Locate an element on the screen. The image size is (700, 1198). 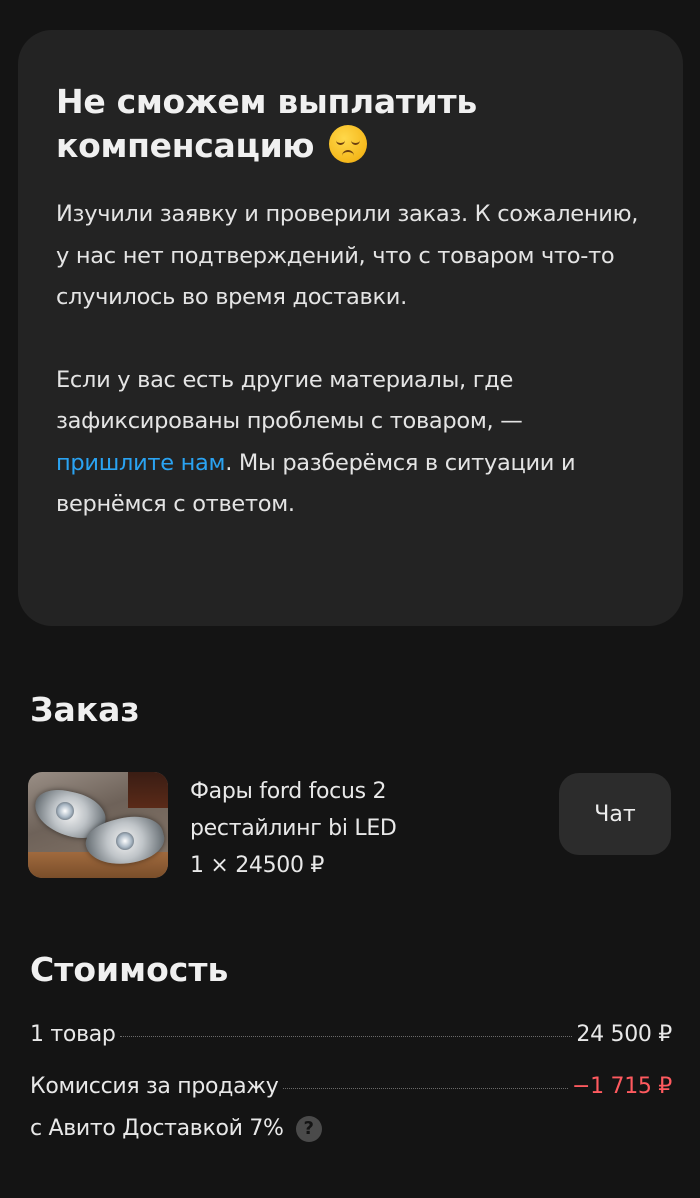
product-name: Фары ford focus 2 рестайлинг bi LED is located at coordinates (293, 810).